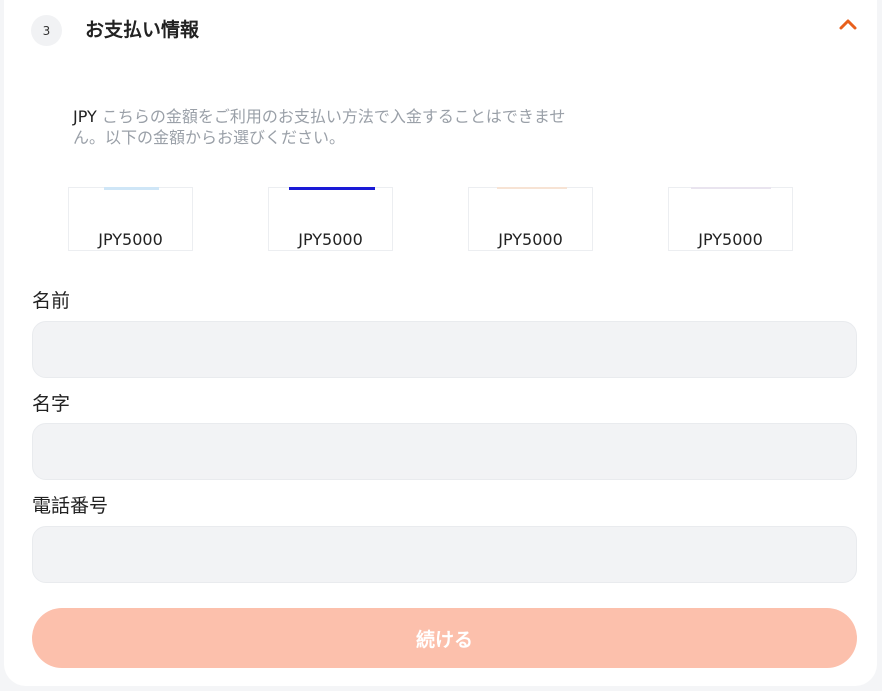  What do you see at coordinates (85, 116) in the screenshot?
I see `notice-currency: JPY` at bounding box center [85, 116].